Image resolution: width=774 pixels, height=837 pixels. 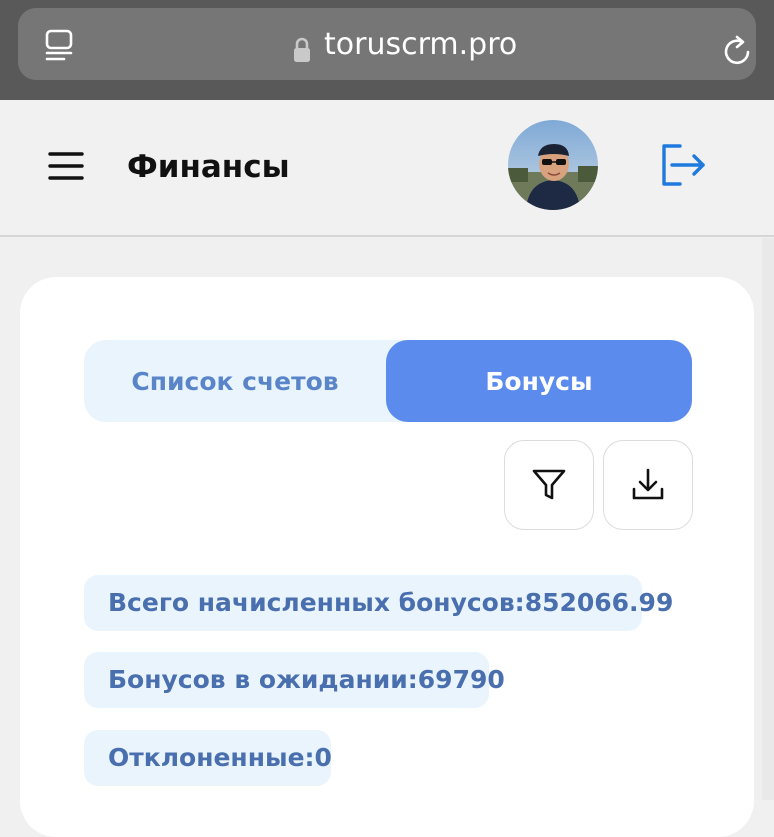 I want to click on address-bar: toruscrm.pro, so click(x=387, y=44).